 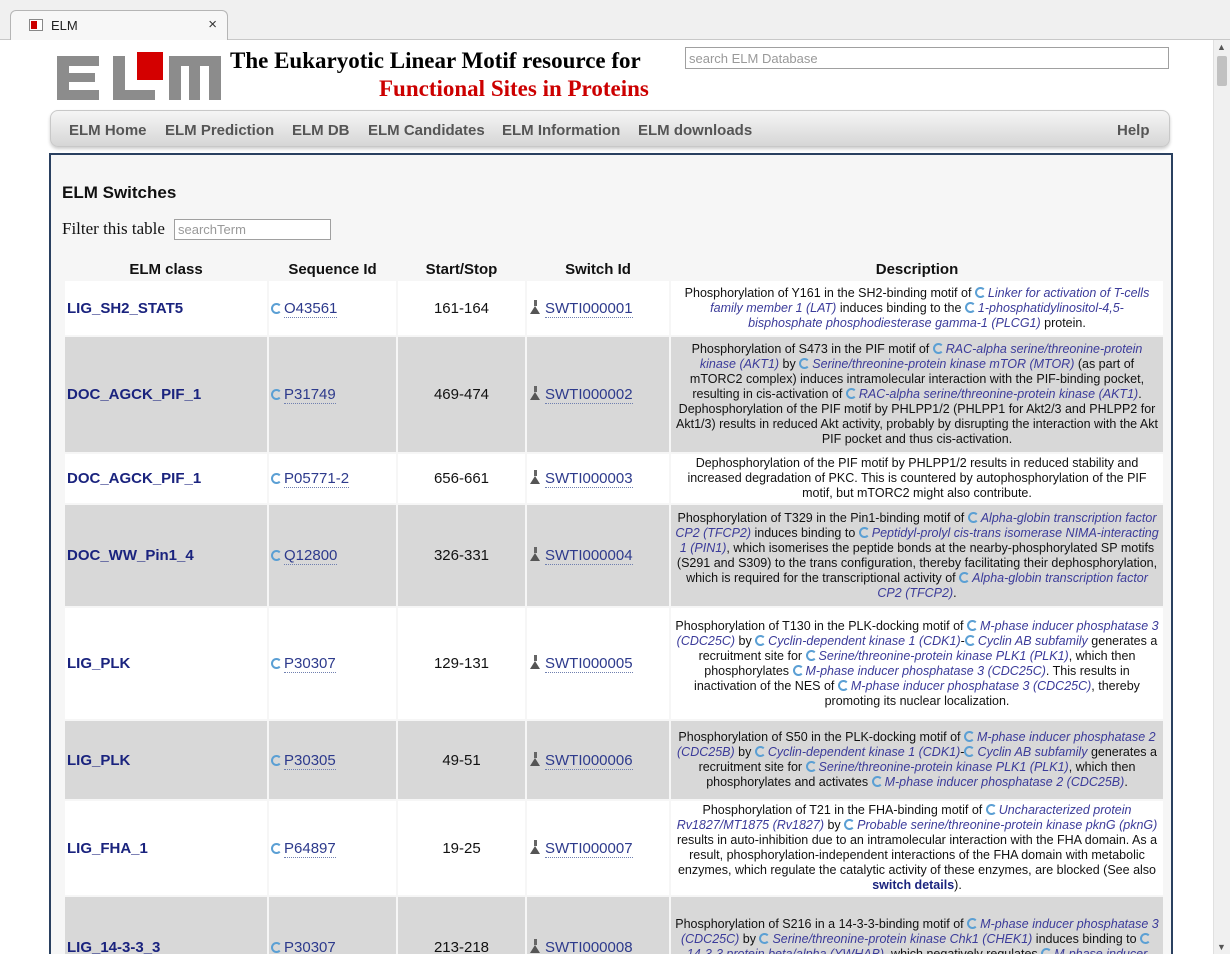 What do you see at coordinates (212, 24) in the screenshot?
I see `close-tab-icon: ×` at bounding box center [212, 24].